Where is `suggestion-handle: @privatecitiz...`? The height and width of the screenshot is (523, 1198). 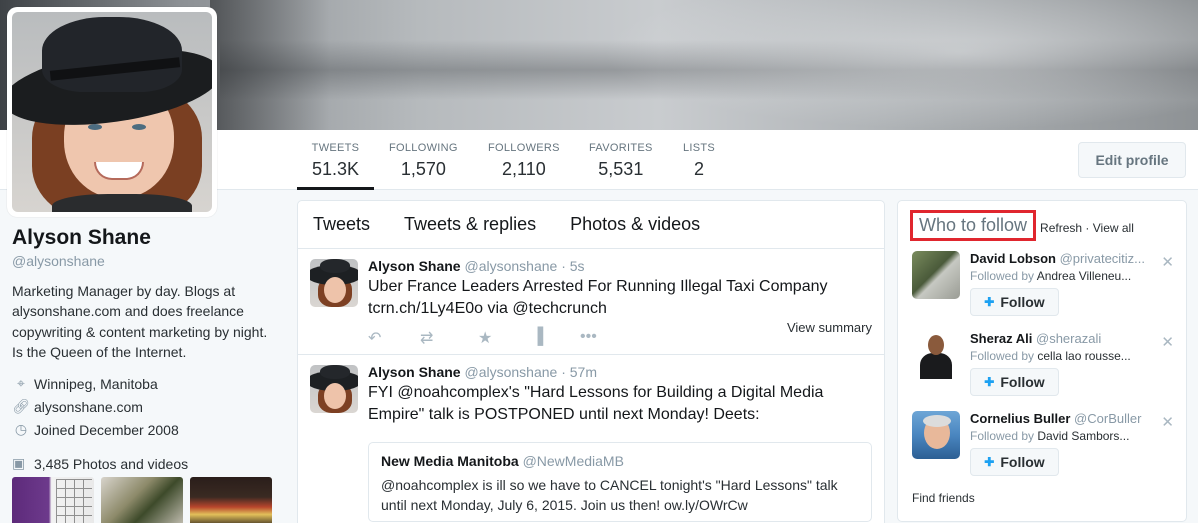
suggestion-handle: @privatecitiz... is located at coordinates (1102, 258).